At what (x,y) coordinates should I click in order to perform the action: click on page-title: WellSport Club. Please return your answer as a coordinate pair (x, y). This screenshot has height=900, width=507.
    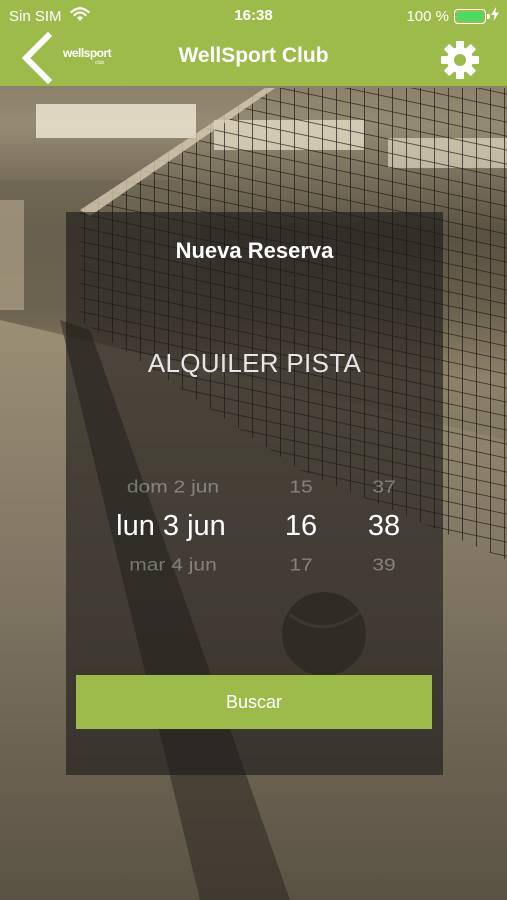
    Looking at the image, I should click on (253, 55).